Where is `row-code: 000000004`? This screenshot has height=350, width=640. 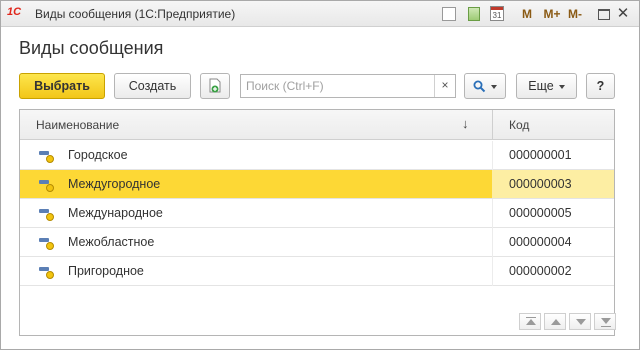 row-code: 000000004 is located at coordinates (540, 242).